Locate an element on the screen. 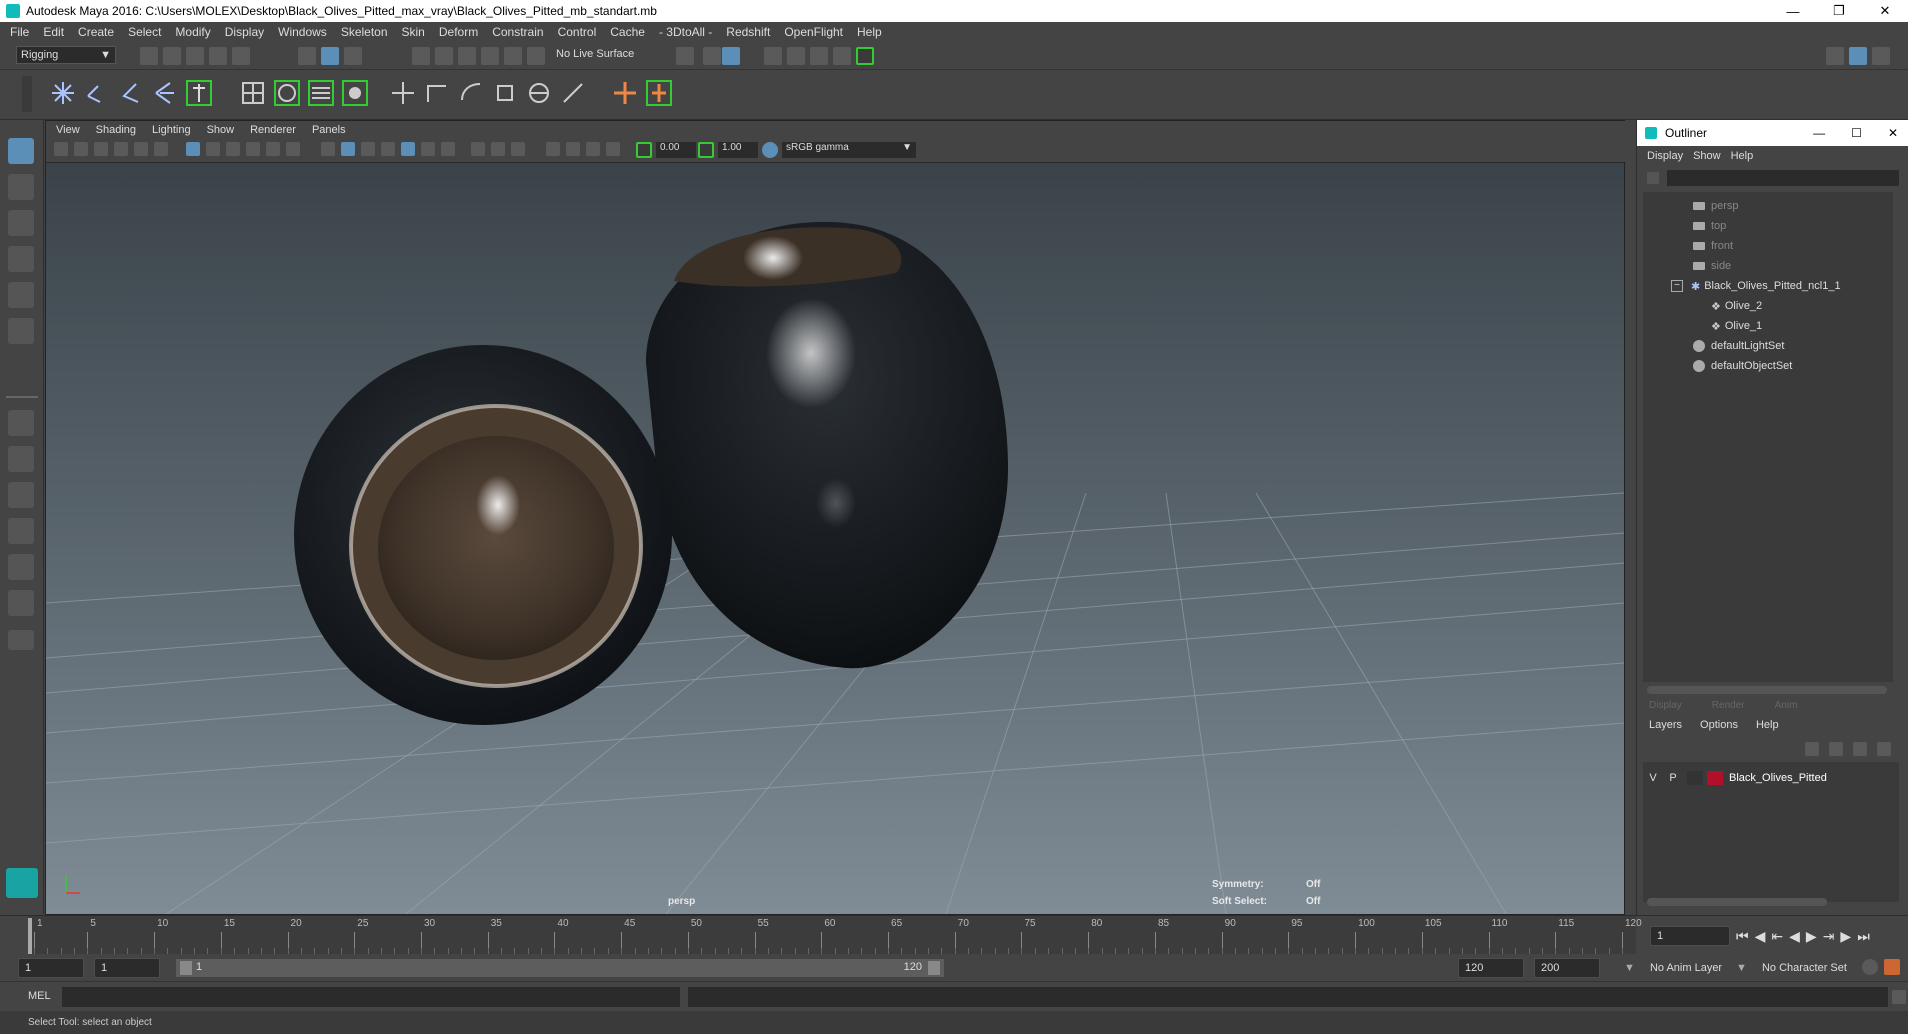  isolate-select-icon is located at coordinates (553, 149).